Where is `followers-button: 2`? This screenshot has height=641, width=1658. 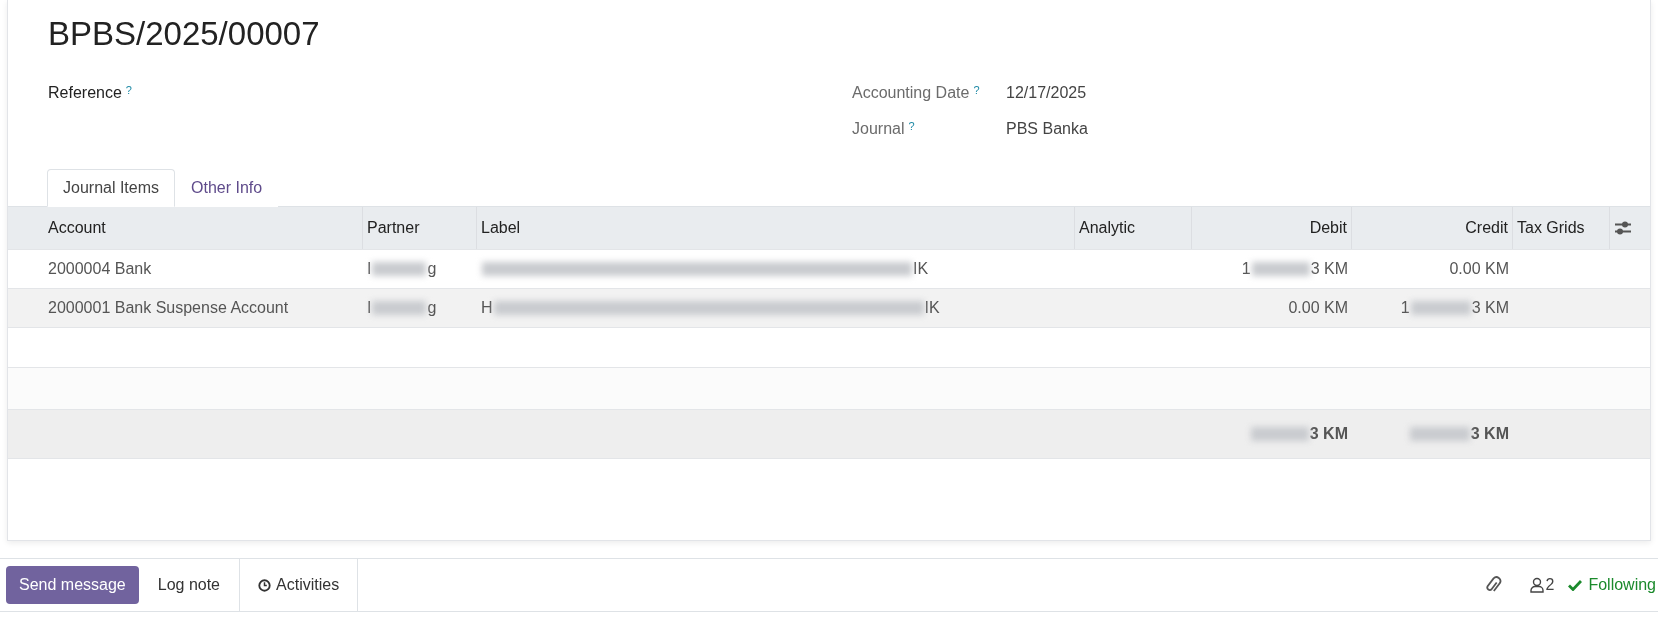 followers-button: 2 is located at coordinates (1542, 585).